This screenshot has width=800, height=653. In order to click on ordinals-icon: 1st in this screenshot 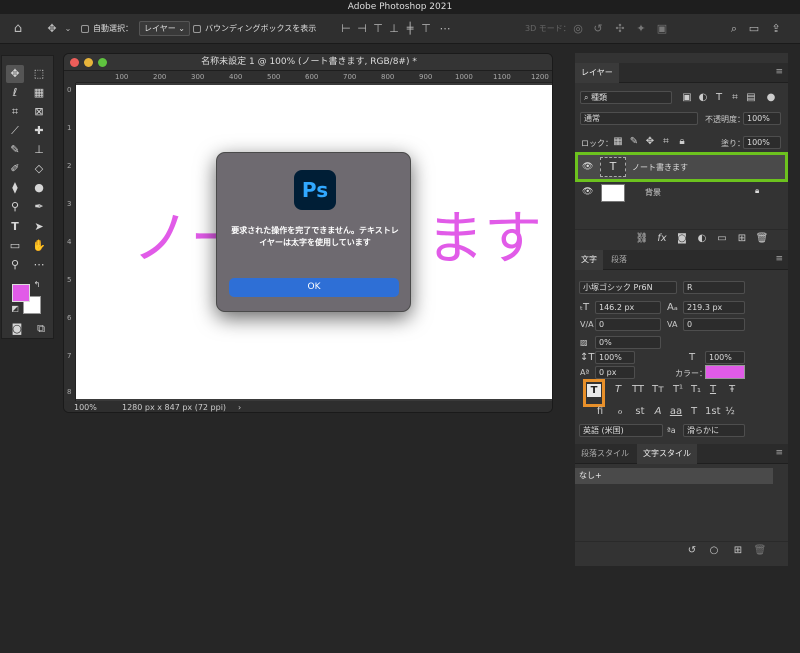, I will do `click(713, 411)`.